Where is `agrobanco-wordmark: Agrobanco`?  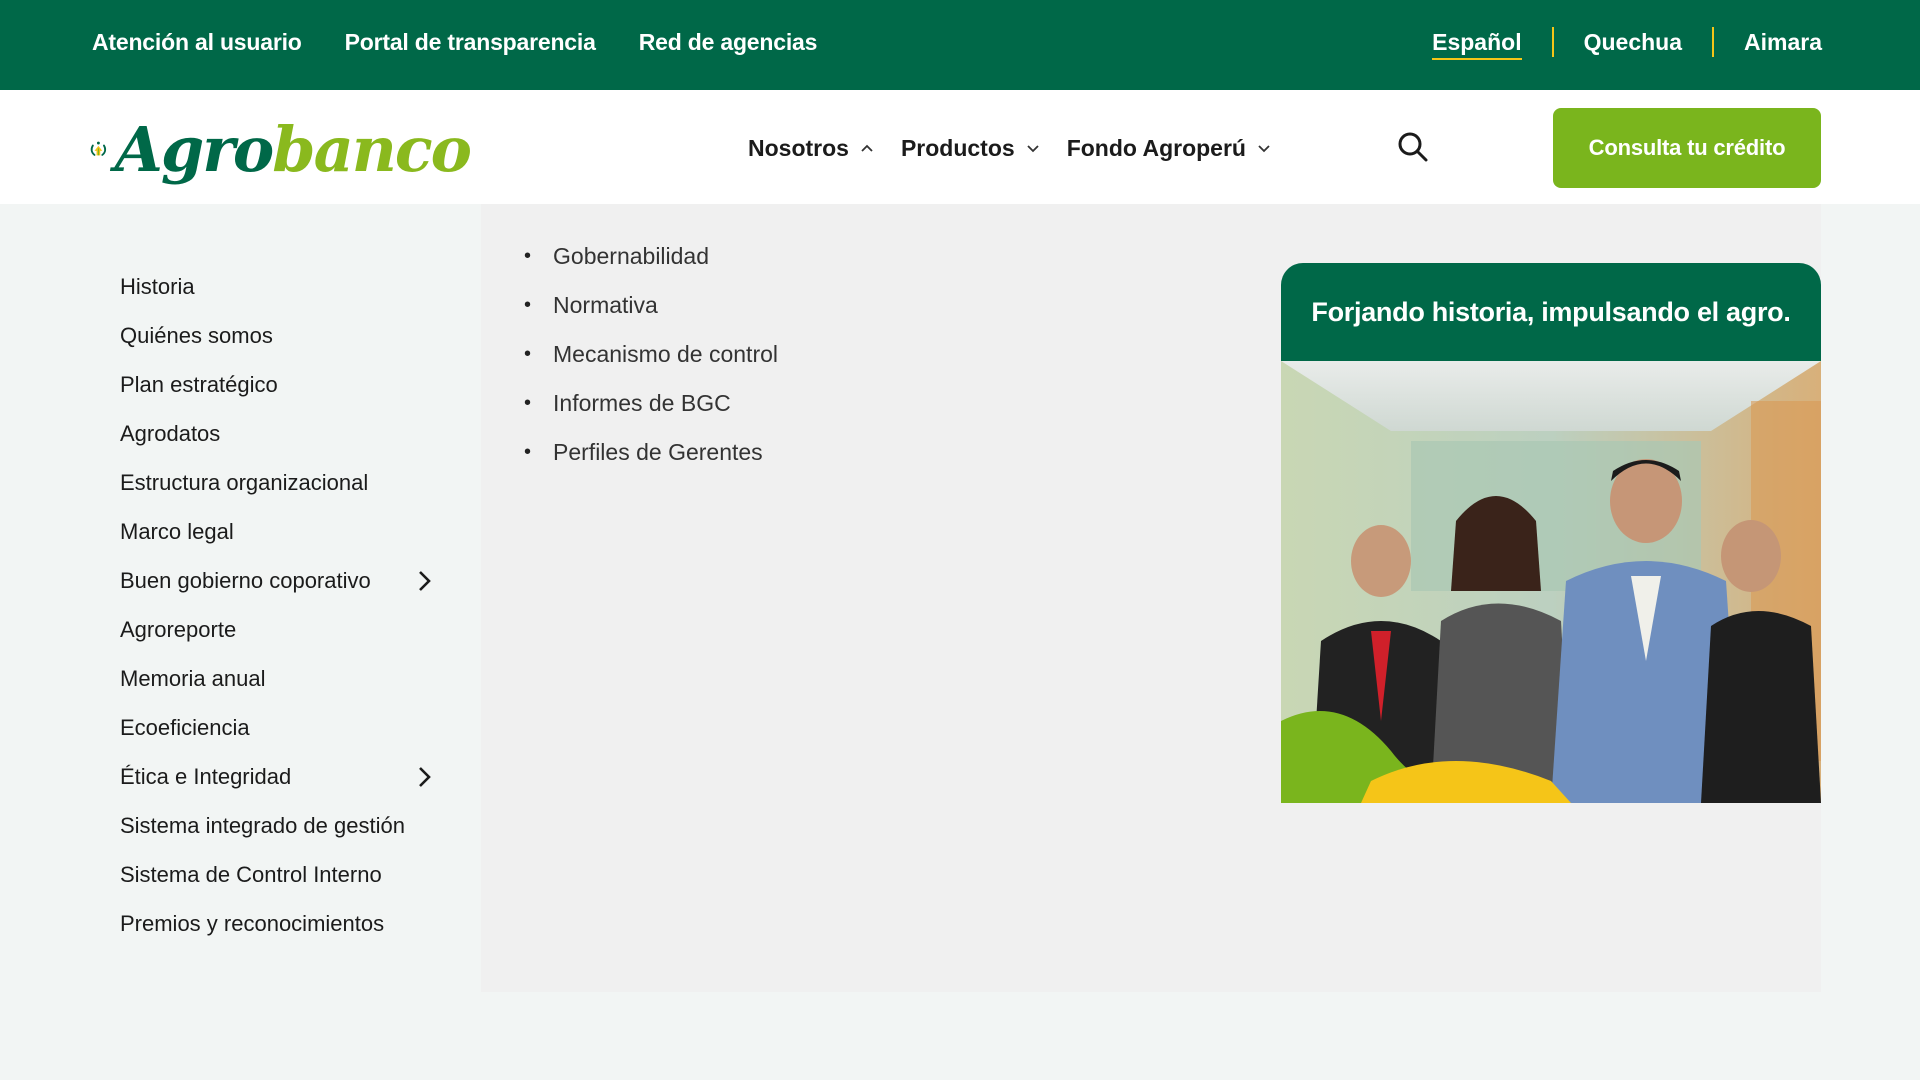 agrobanco-wordmark: Agrobanco is located at coordinates (293, 149).